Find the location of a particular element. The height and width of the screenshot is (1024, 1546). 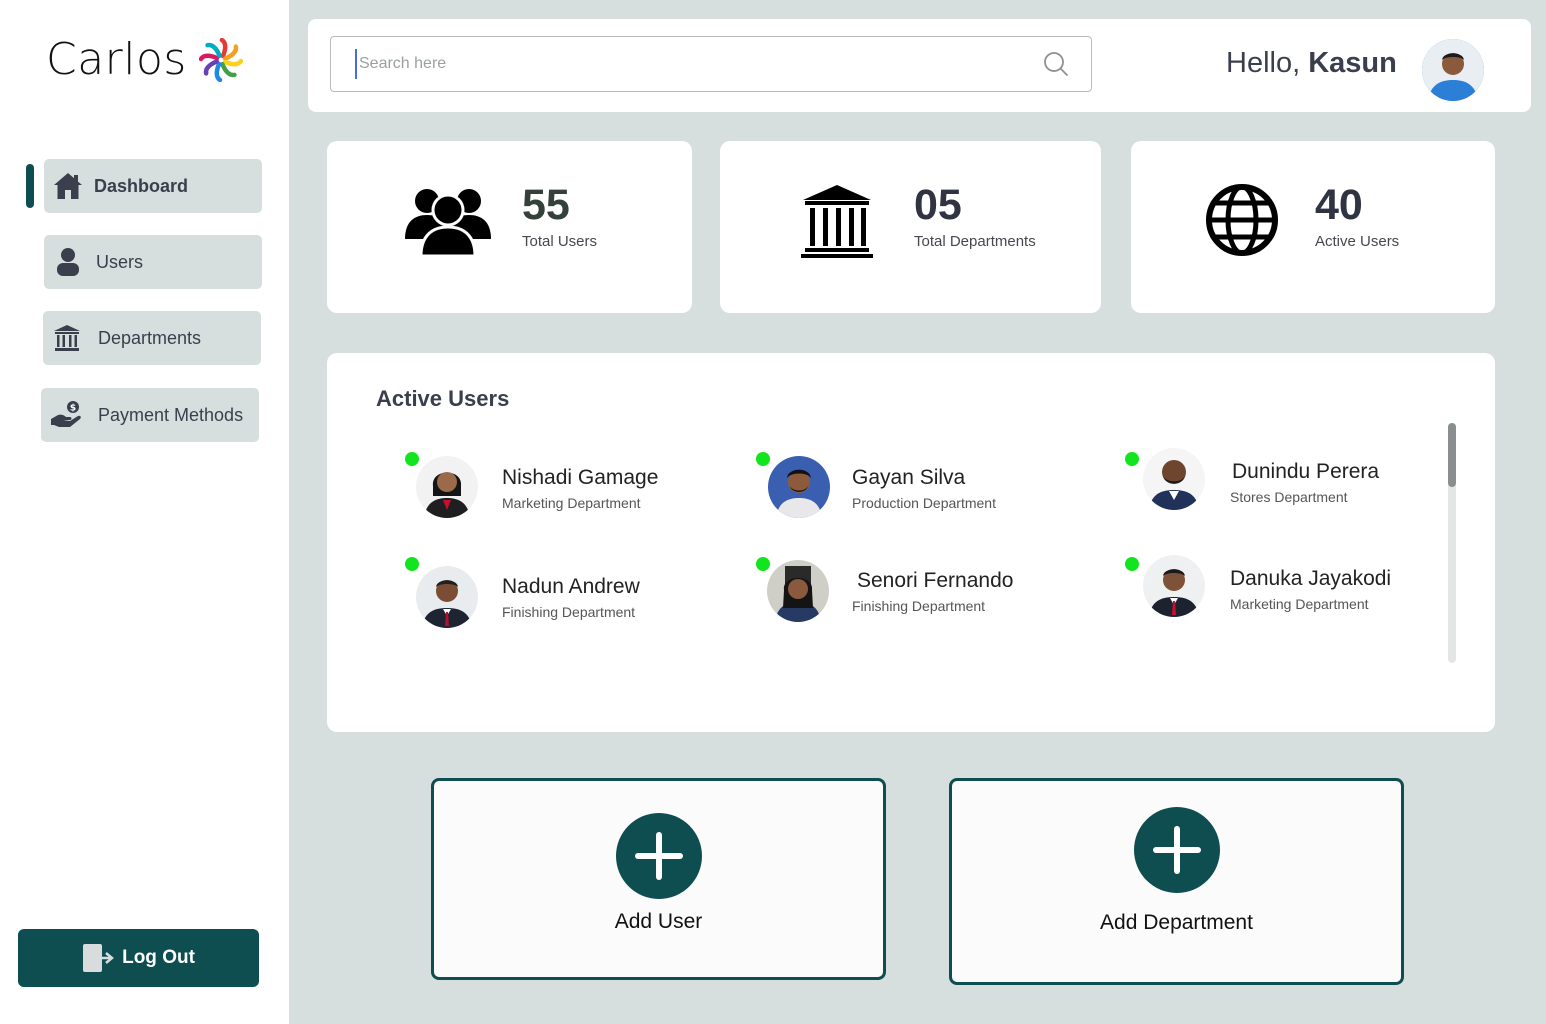

top-header: Hello, Kasun is located at coordinates (919, 65).